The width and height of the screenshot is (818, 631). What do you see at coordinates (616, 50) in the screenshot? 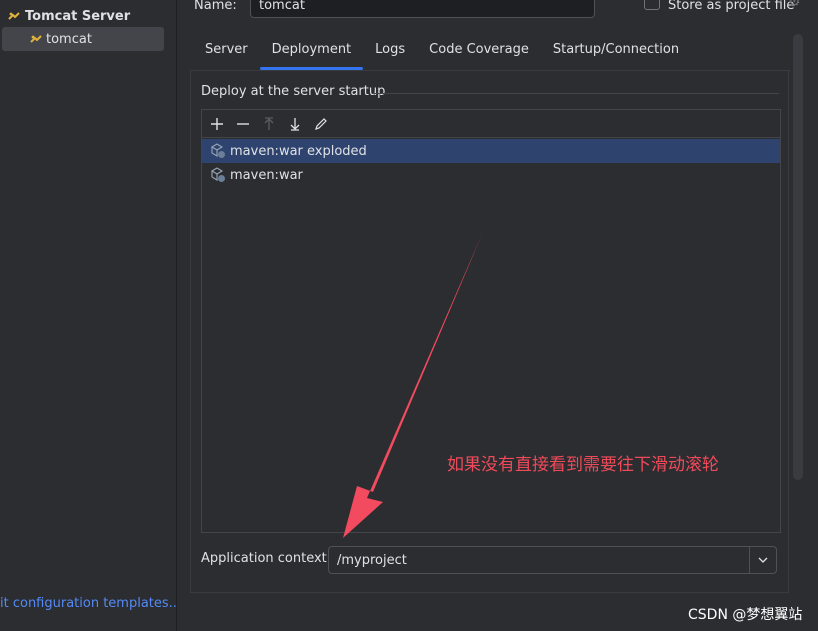
I see `tab-startup-connection: Startup/Connection` at bounding box center [616, 50].